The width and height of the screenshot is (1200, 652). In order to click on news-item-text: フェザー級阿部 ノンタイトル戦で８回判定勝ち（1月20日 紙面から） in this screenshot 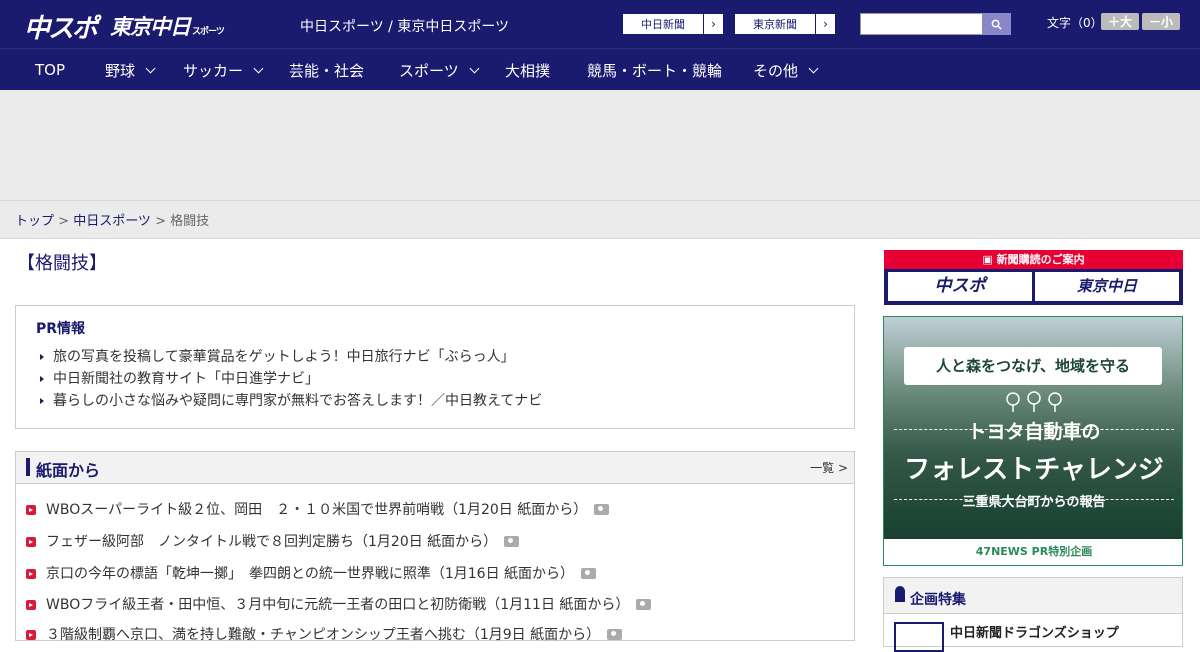, I will do `click(272, 542)`.